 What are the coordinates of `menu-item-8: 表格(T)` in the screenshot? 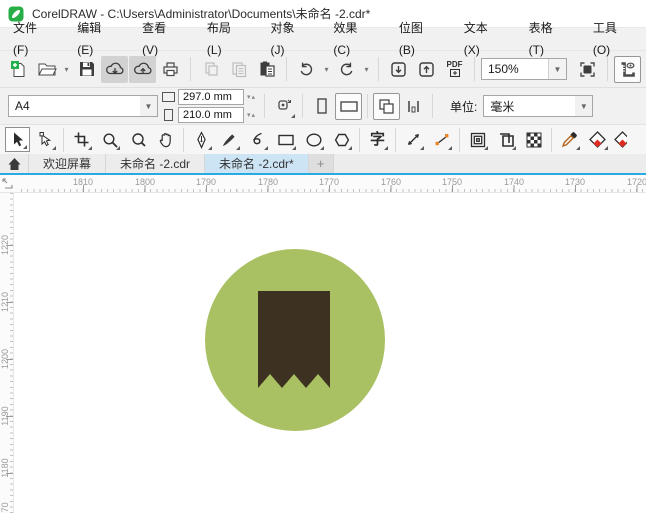 It's located at (548, 39).